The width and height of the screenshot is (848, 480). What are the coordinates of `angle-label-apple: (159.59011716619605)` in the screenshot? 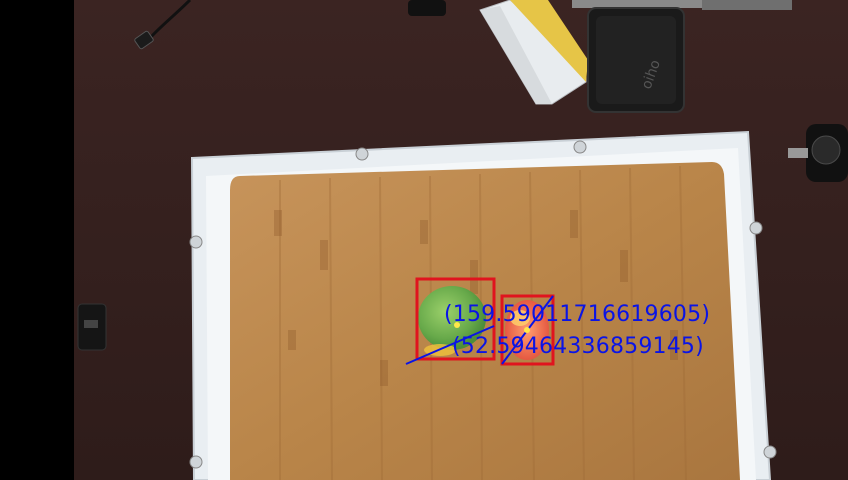 It's located at (577, 314).